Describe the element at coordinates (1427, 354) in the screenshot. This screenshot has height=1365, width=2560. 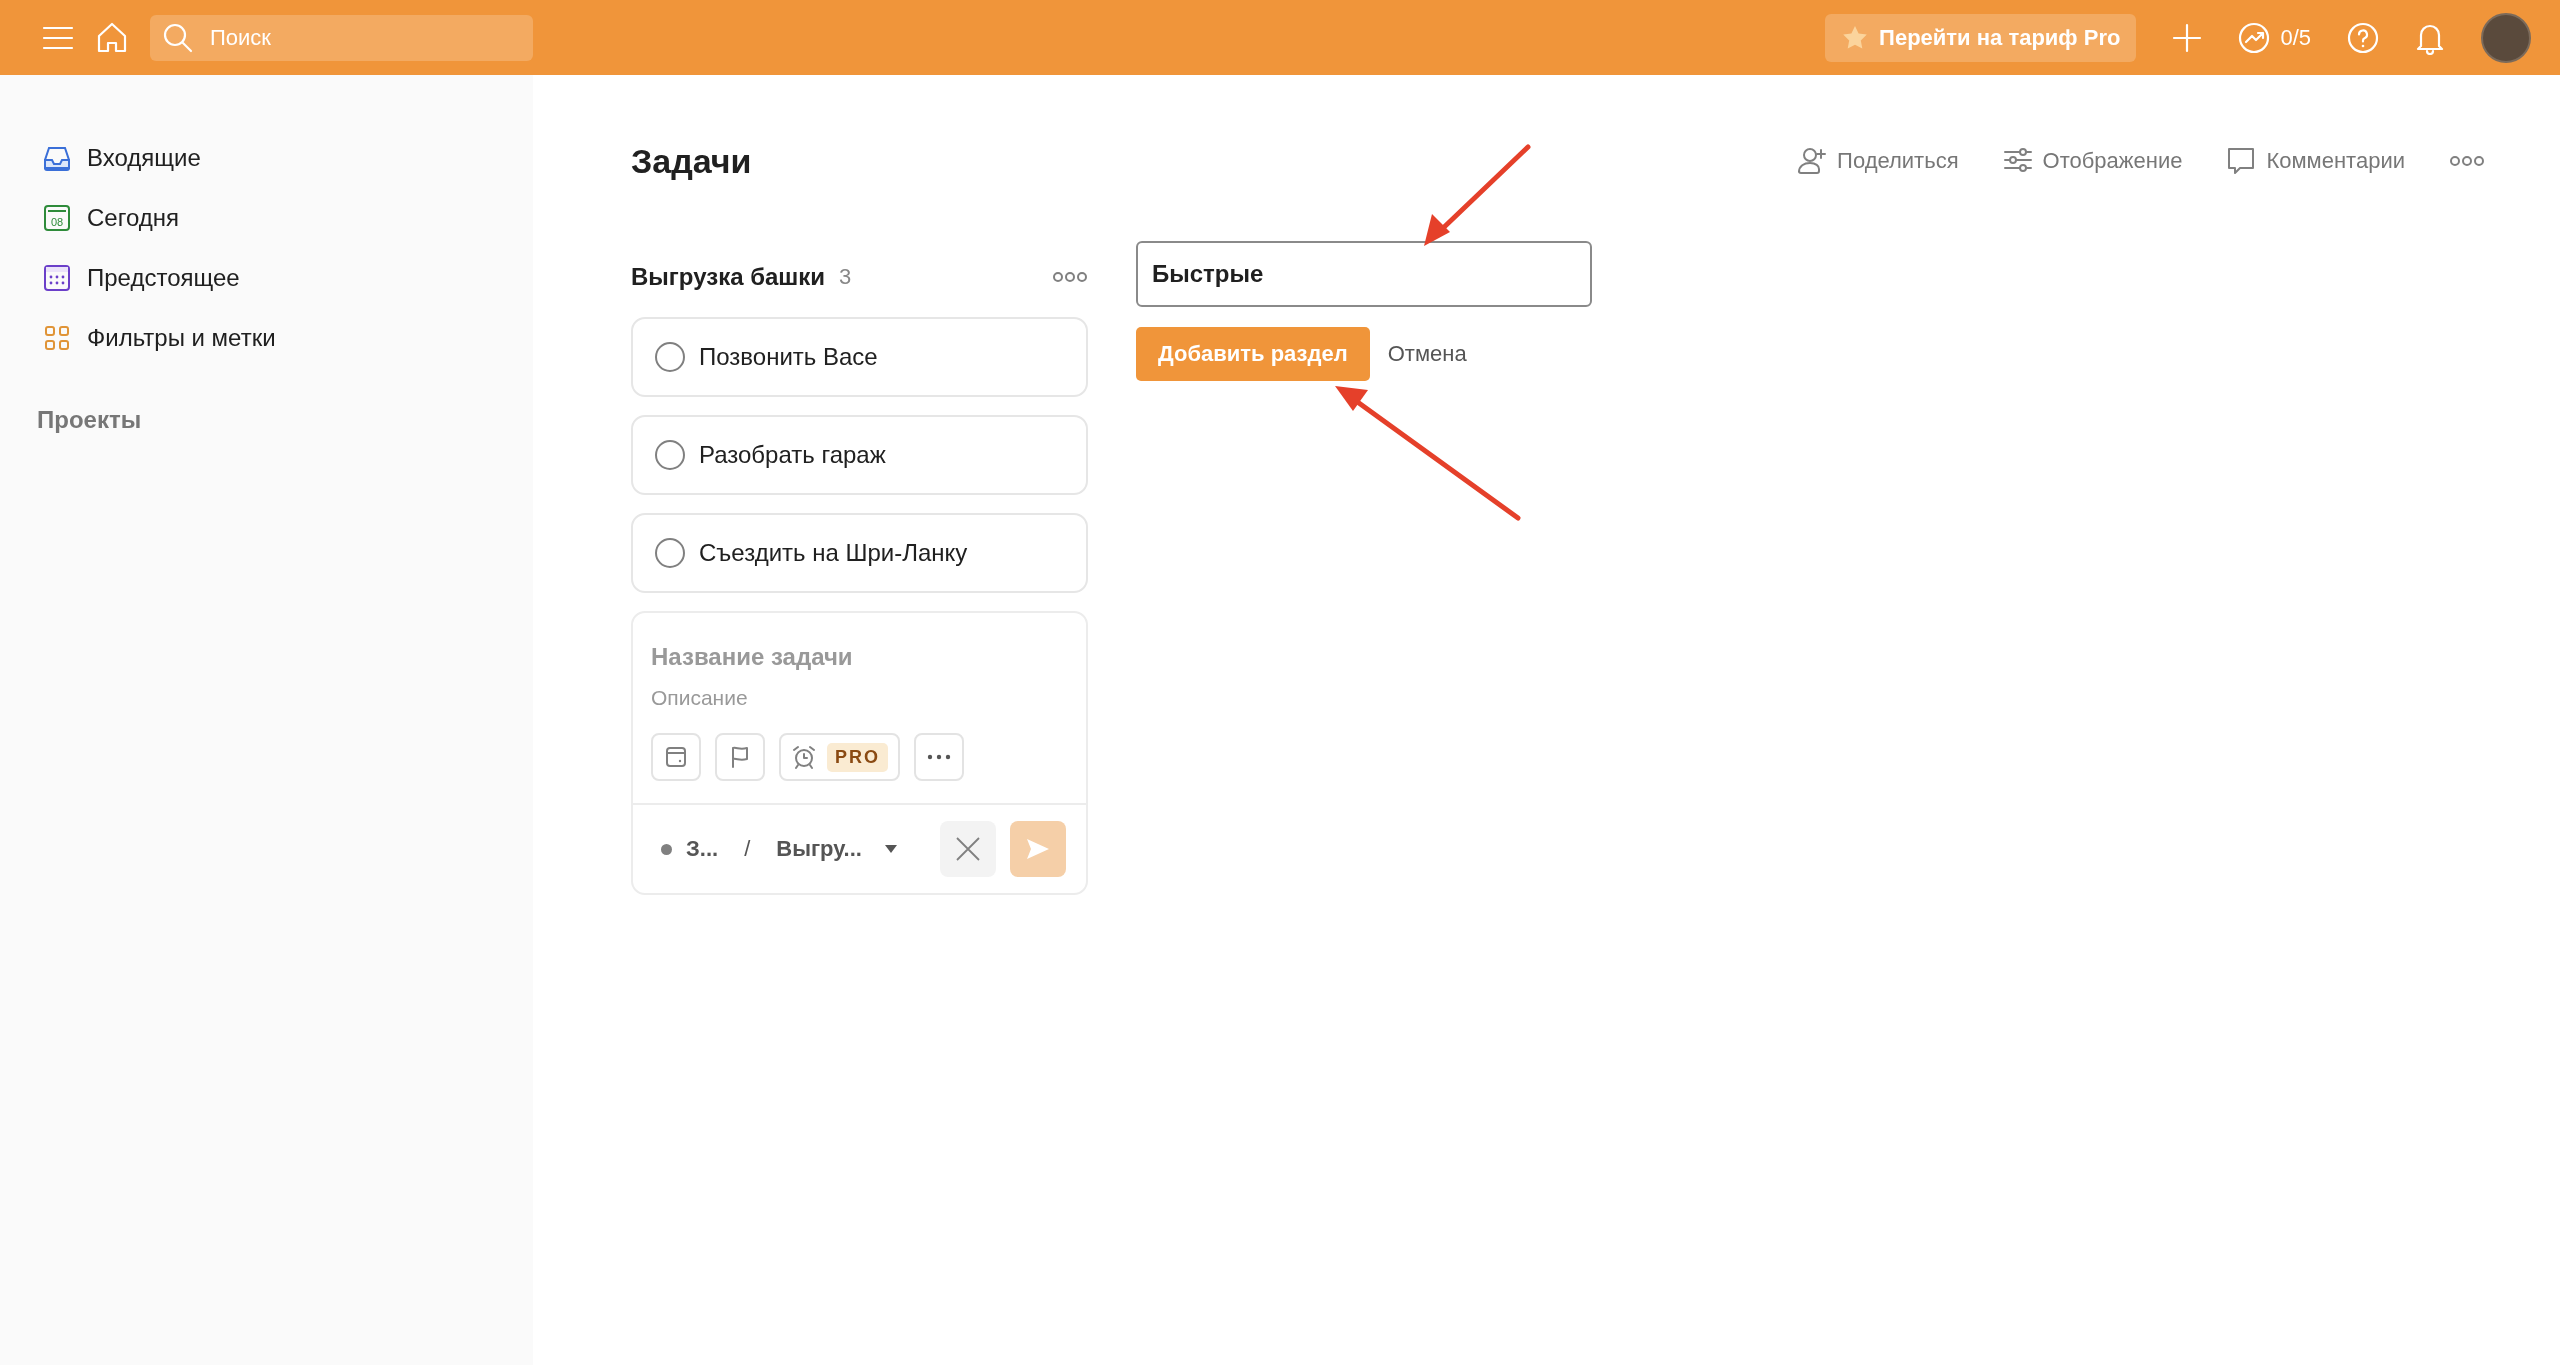
I see `cancel-button: Отмена` at that location.